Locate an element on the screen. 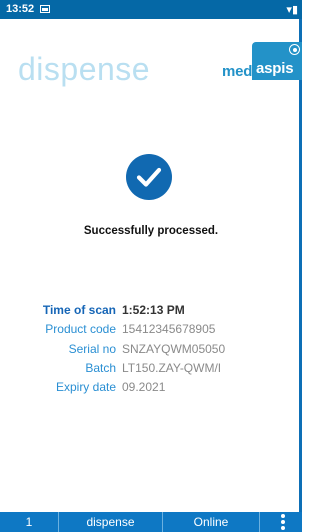  bottom-bar: 1 dispense Online is located at coordinates (151, 522).